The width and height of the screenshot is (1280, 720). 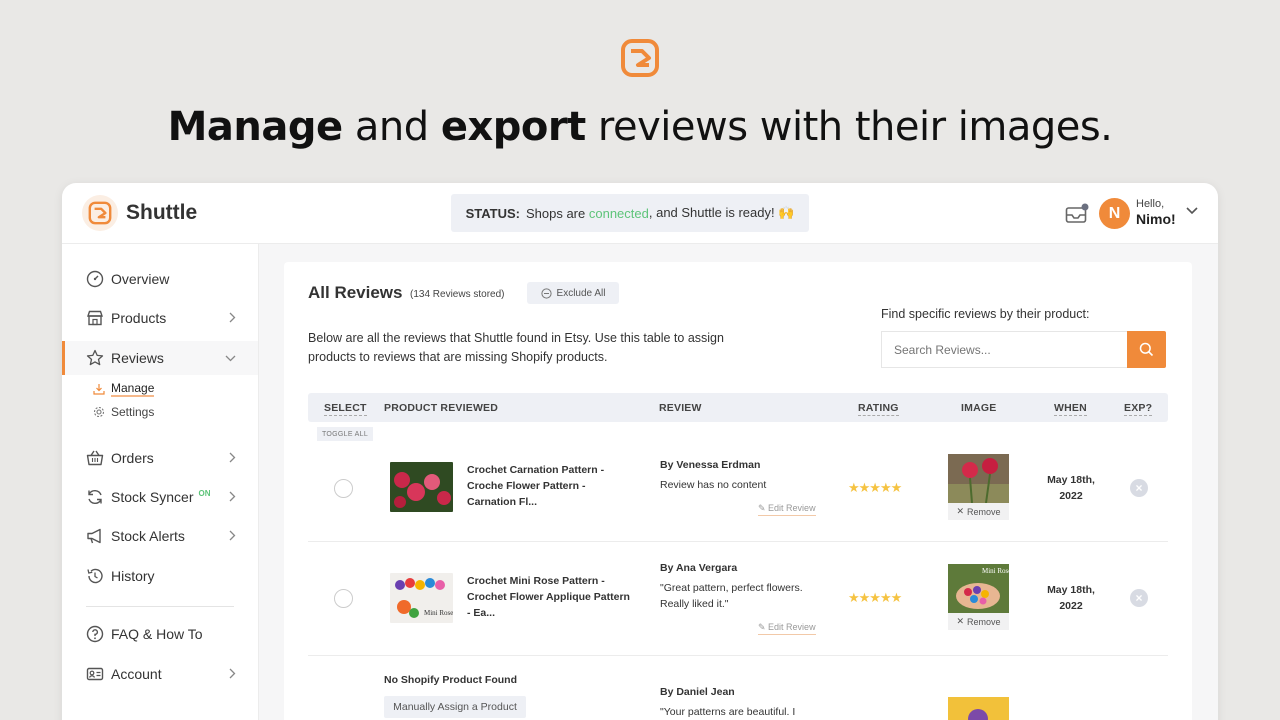 I want to click on search-input, so click(x=1004, y=349).